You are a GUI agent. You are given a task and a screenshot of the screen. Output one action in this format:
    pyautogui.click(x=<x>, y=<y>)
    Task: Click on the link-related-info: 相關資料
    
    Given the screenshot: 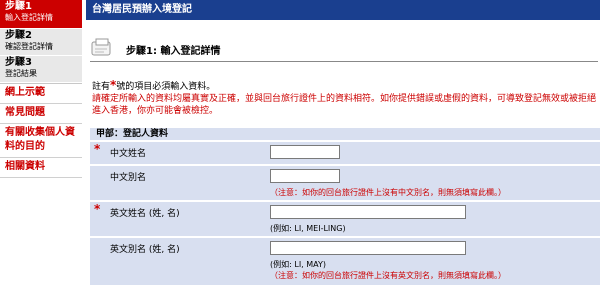 What is the action you would take?
    pyautogui.click(x=41, y=168)
    